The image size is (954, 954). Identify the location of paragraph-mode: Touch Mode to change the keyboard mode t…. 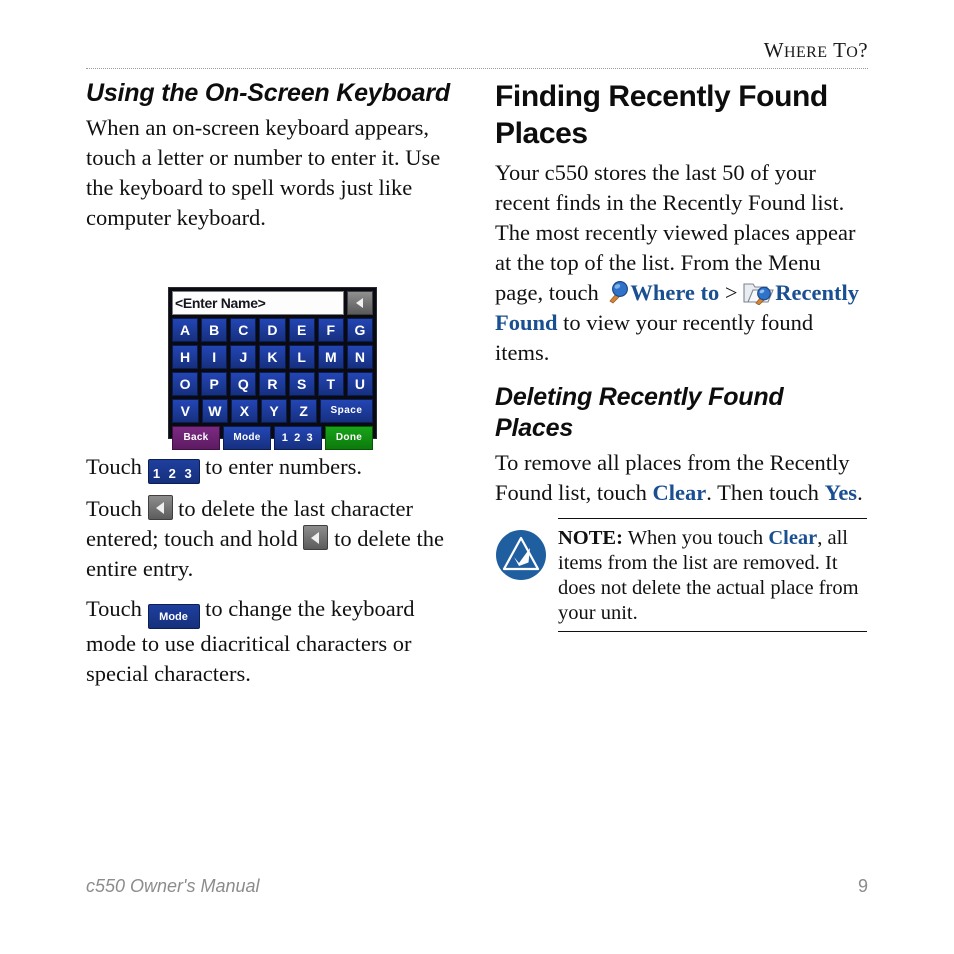
(272, 641).